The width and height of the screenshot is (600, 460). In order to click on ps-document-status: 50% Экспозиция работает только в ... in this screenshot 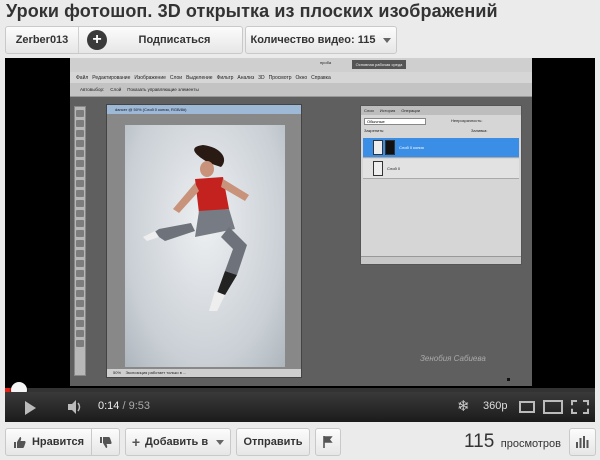, I will do `click(204, 373)`.